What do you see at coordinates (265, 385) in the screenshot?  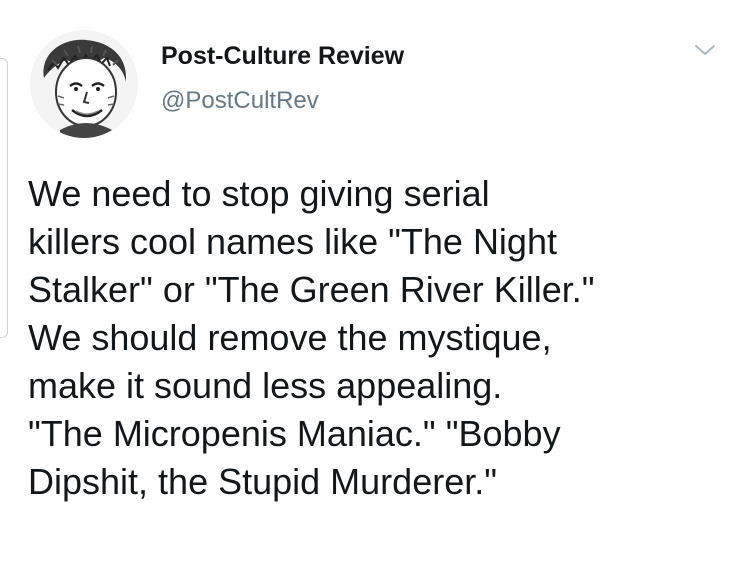 I see `tweet-text-line: make it sound less appealing.` at bounding box center [265, 385].